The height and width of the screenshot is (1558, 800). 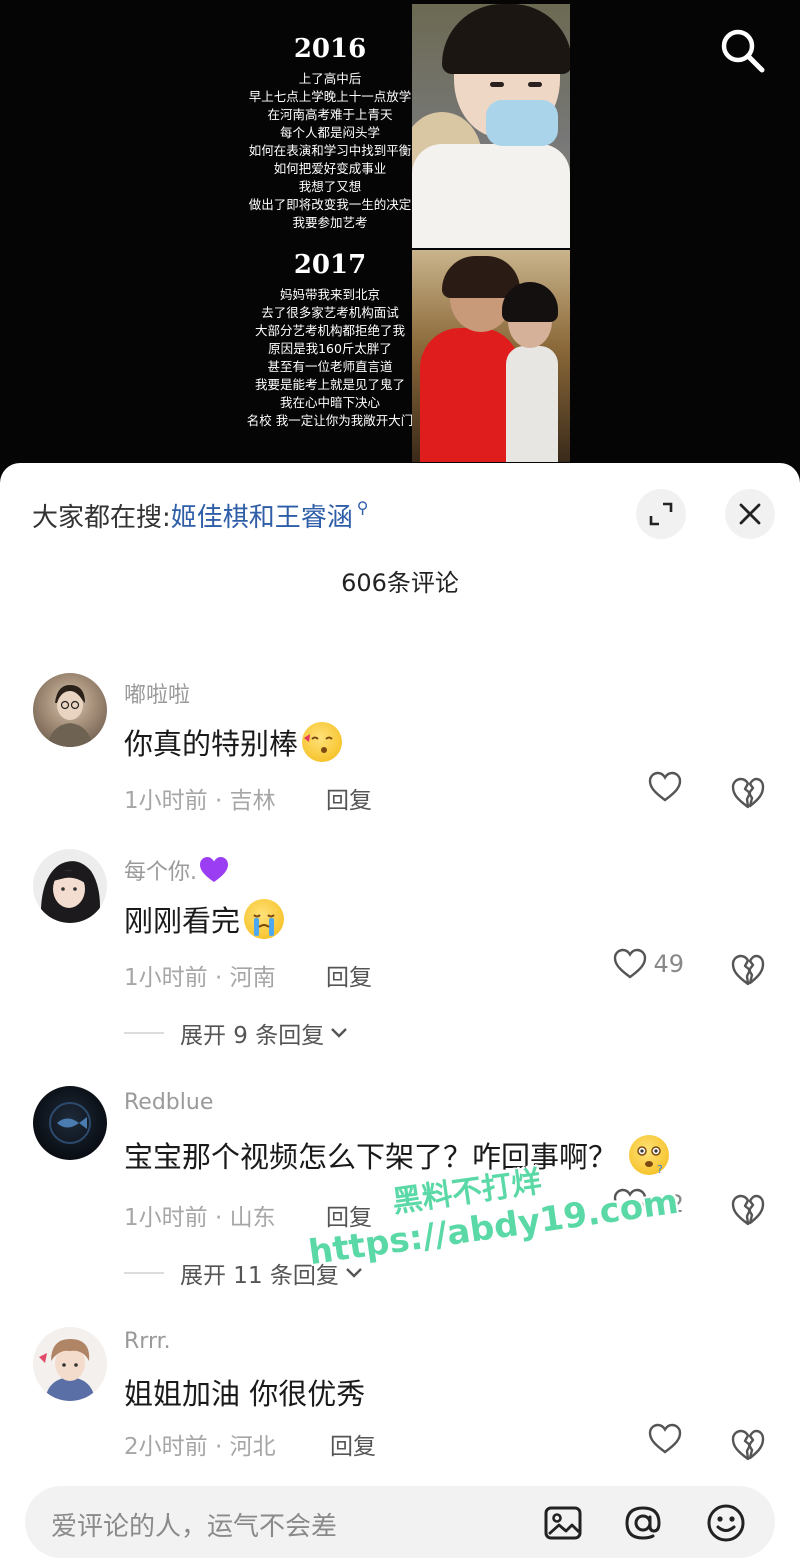 I want to click on expand-panel-button, so click(x=661, y=514).